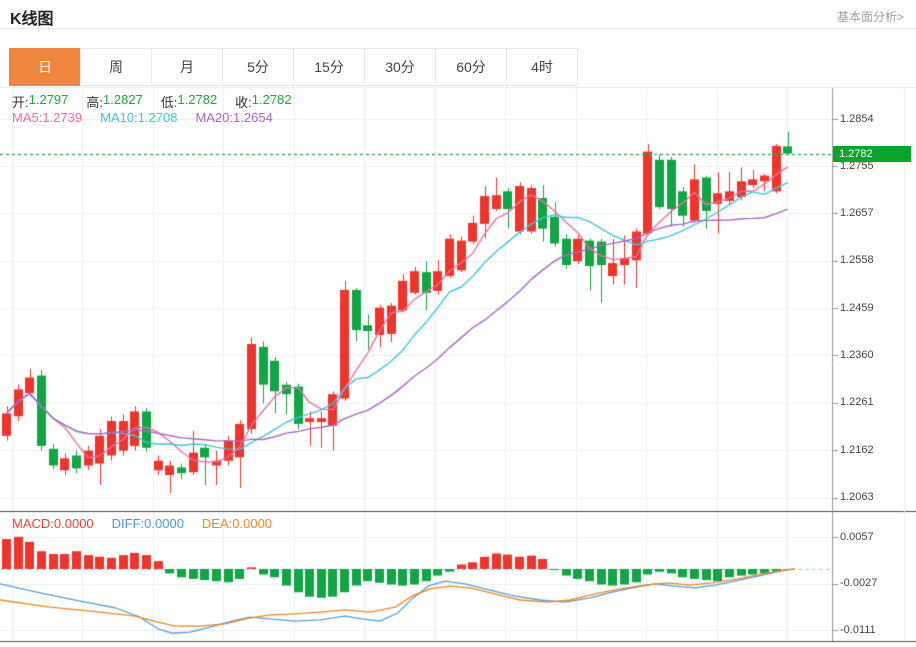 Image resolution: width=916 pixels, height=647 pixels. I want to click on macd-tick-label: -0.0111, so click(858, 629).